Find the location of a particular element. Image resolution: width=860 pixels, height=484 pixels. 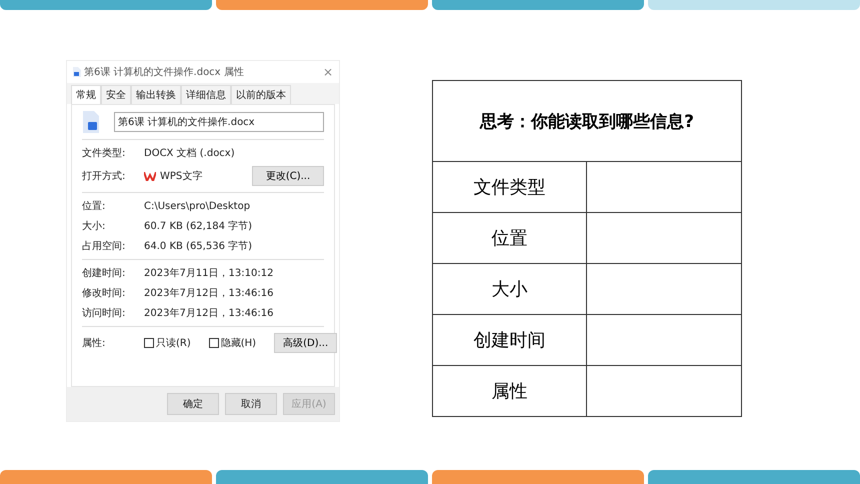

field-label: 大小: is located at coordinates (94, 226).